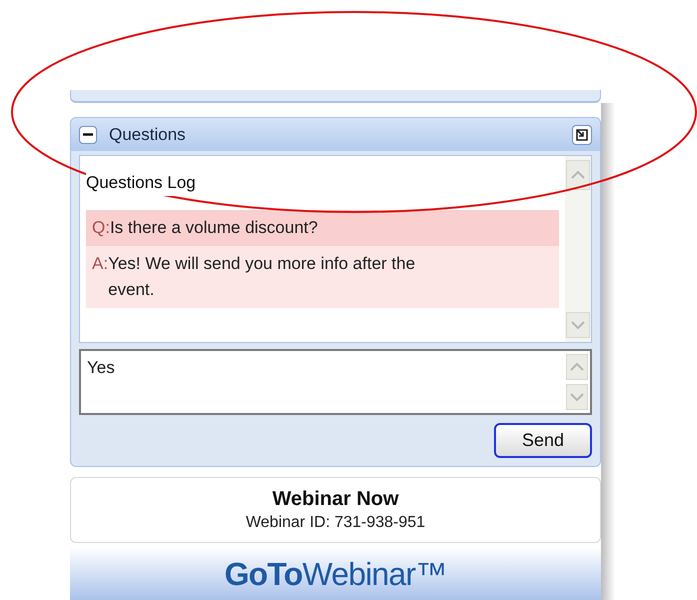 Image resolution: width=697 pixels, height=600 pixels. Describe the element at coordinates (214, 227) in the screenshot. I see `question-text: Is there a volume discount?` at that location.